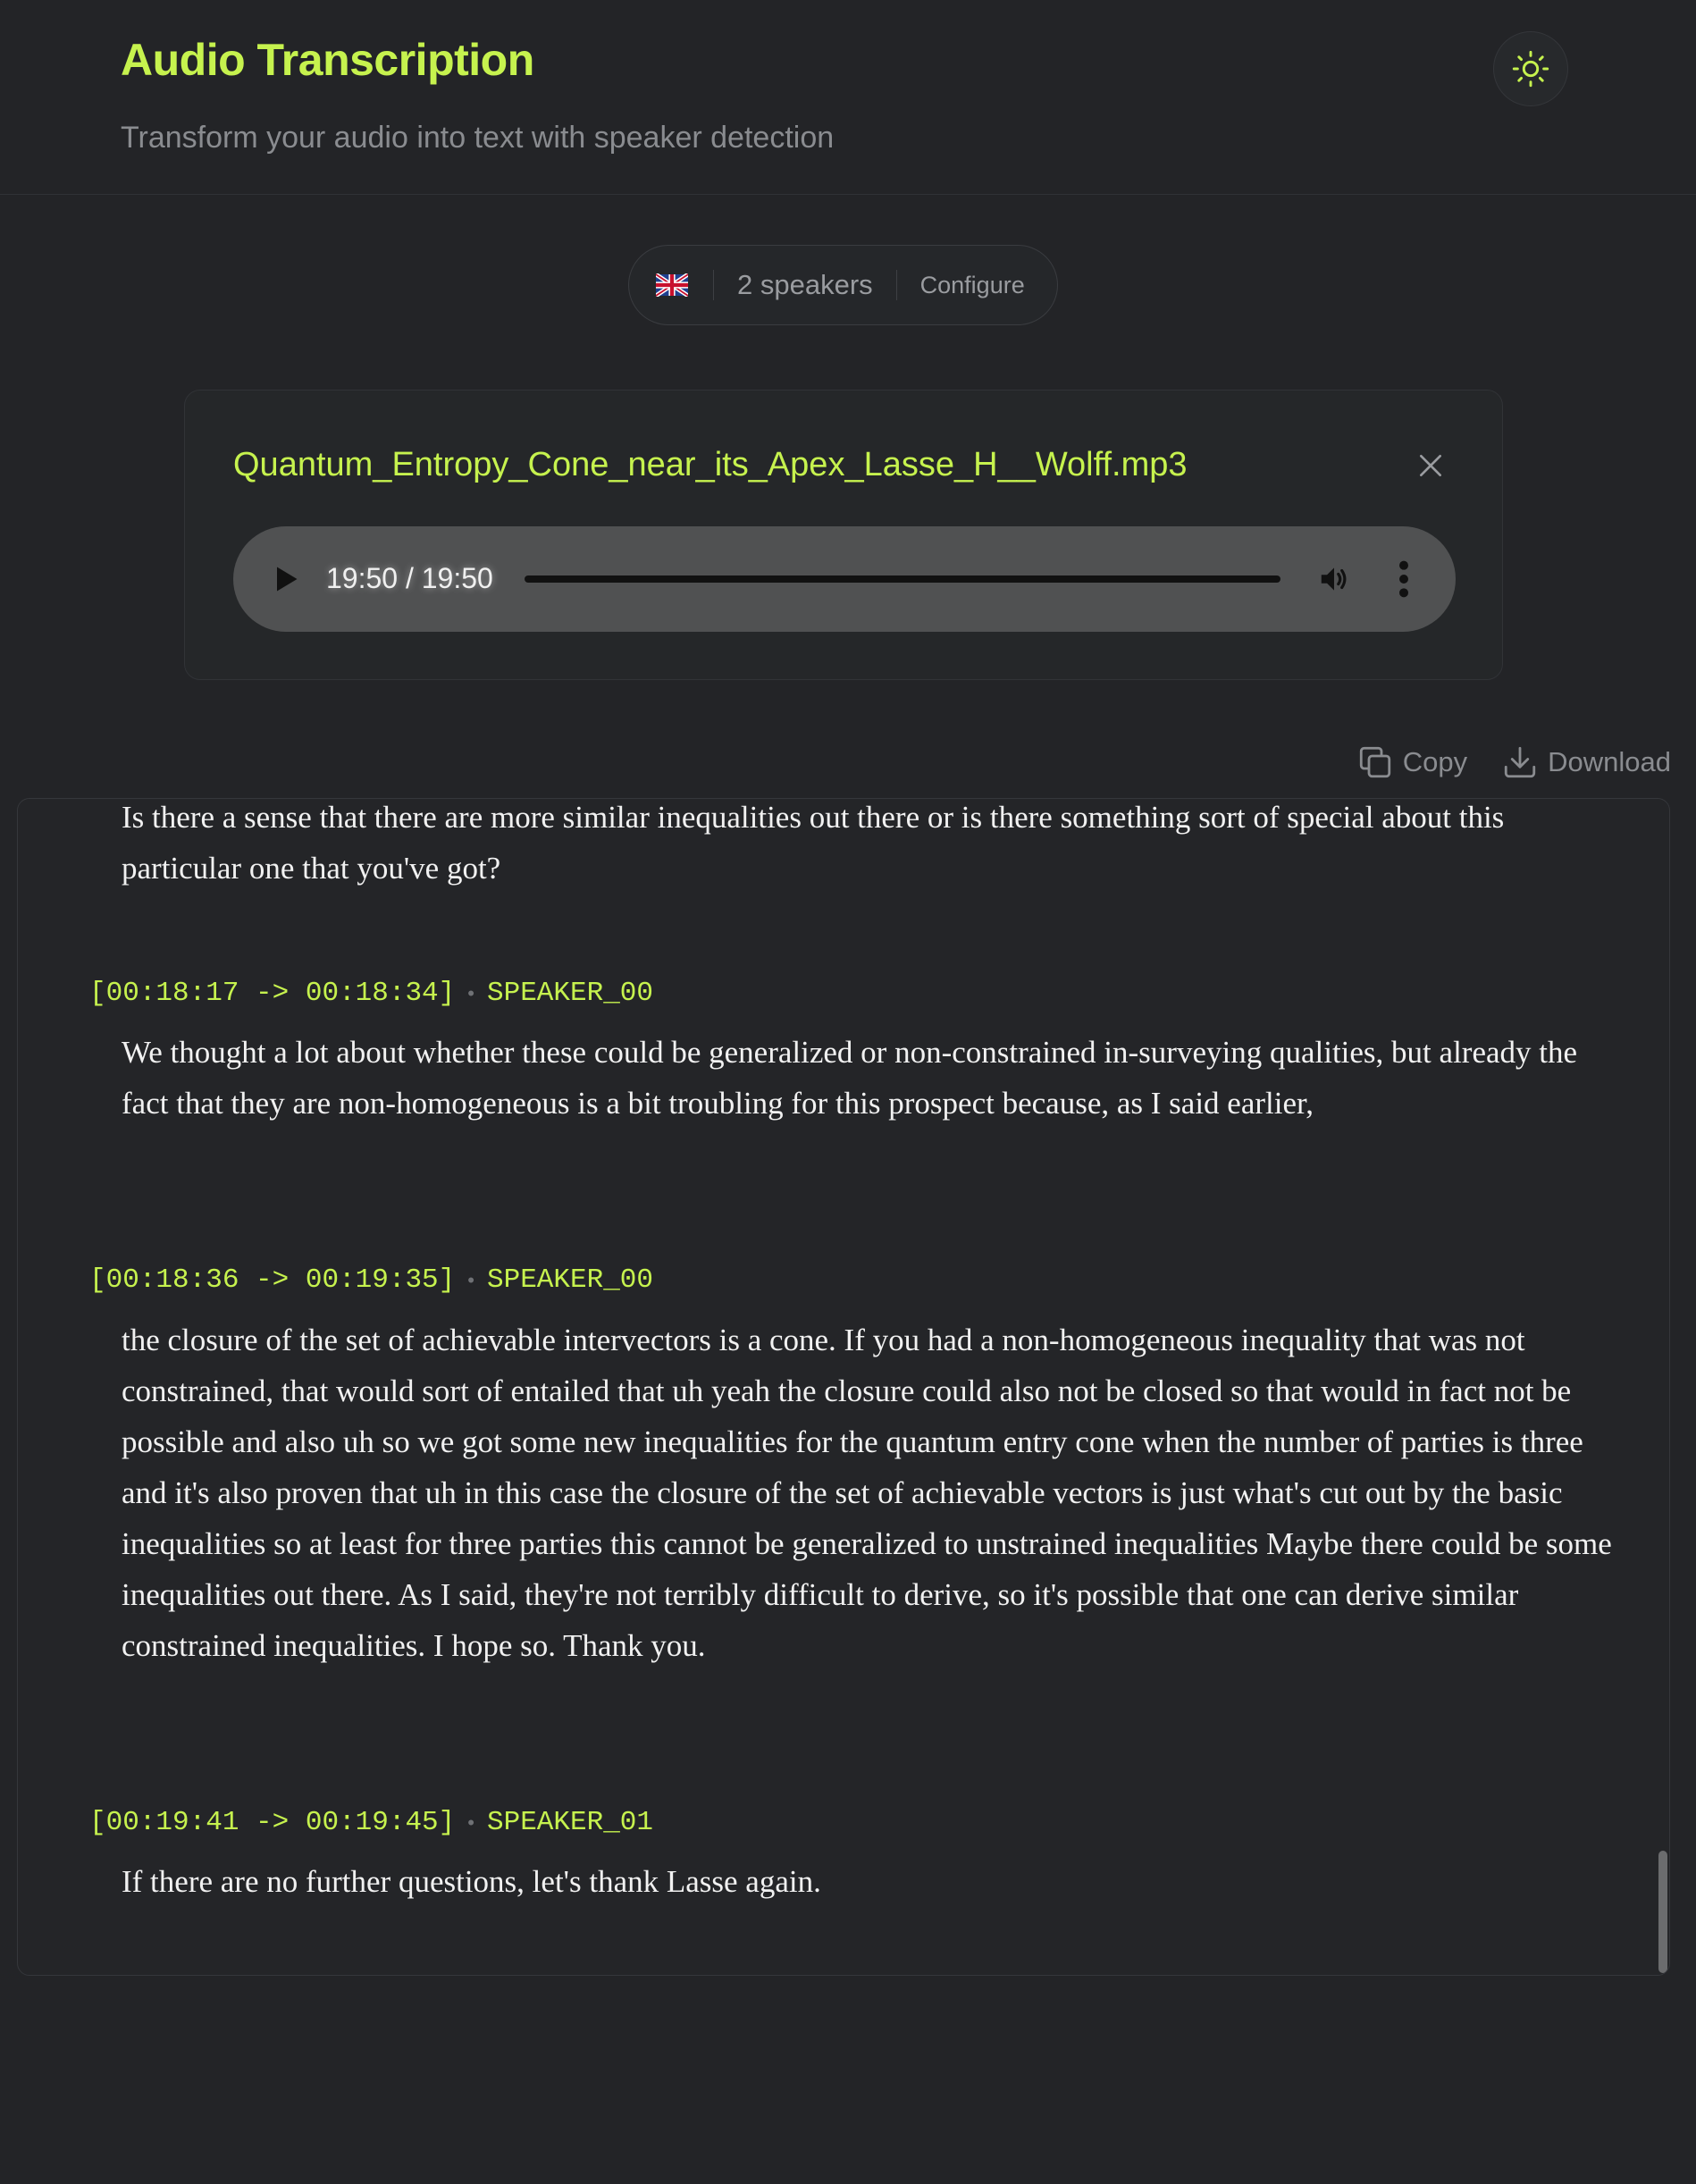  I want to click on audio-player: 19:50 / 19:50, so click(844, 579).